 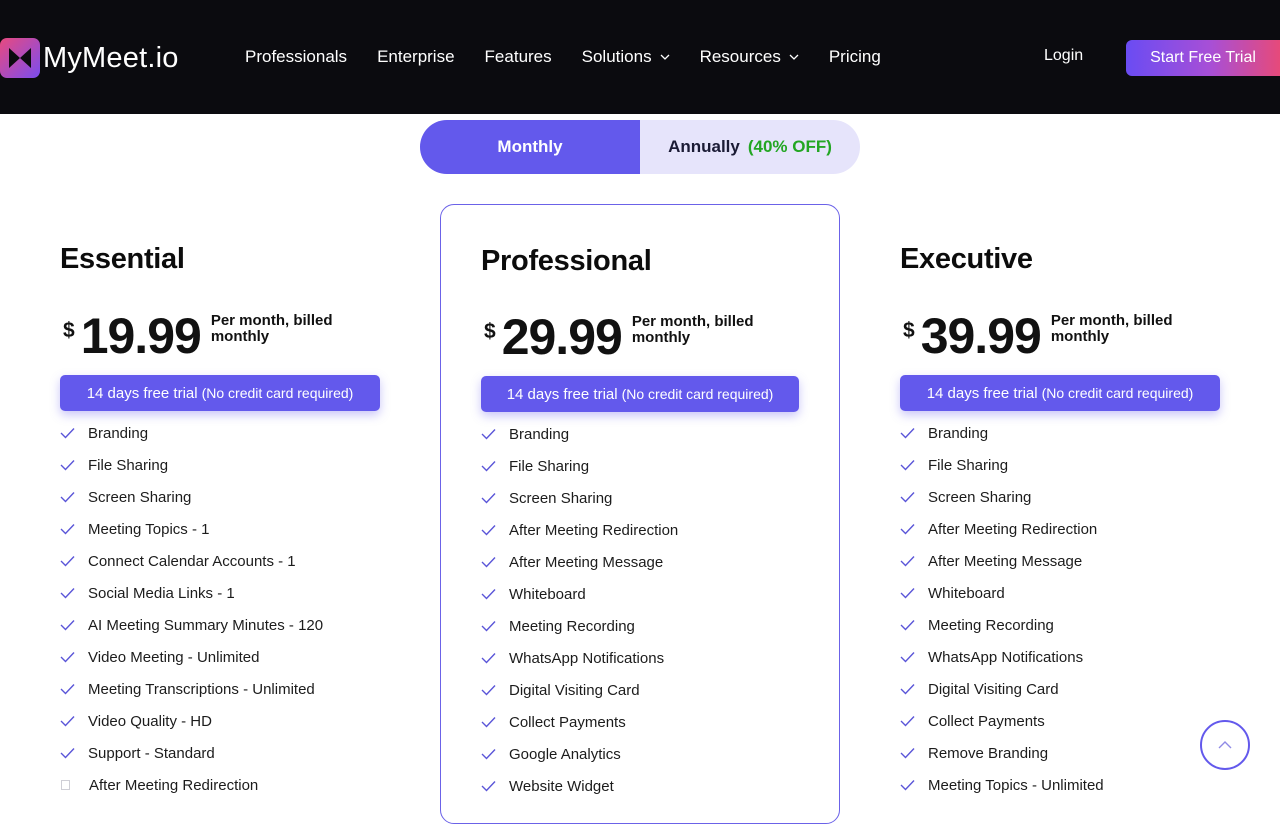 I want to click on plan-name: Executive, so click(x=966, y=259).